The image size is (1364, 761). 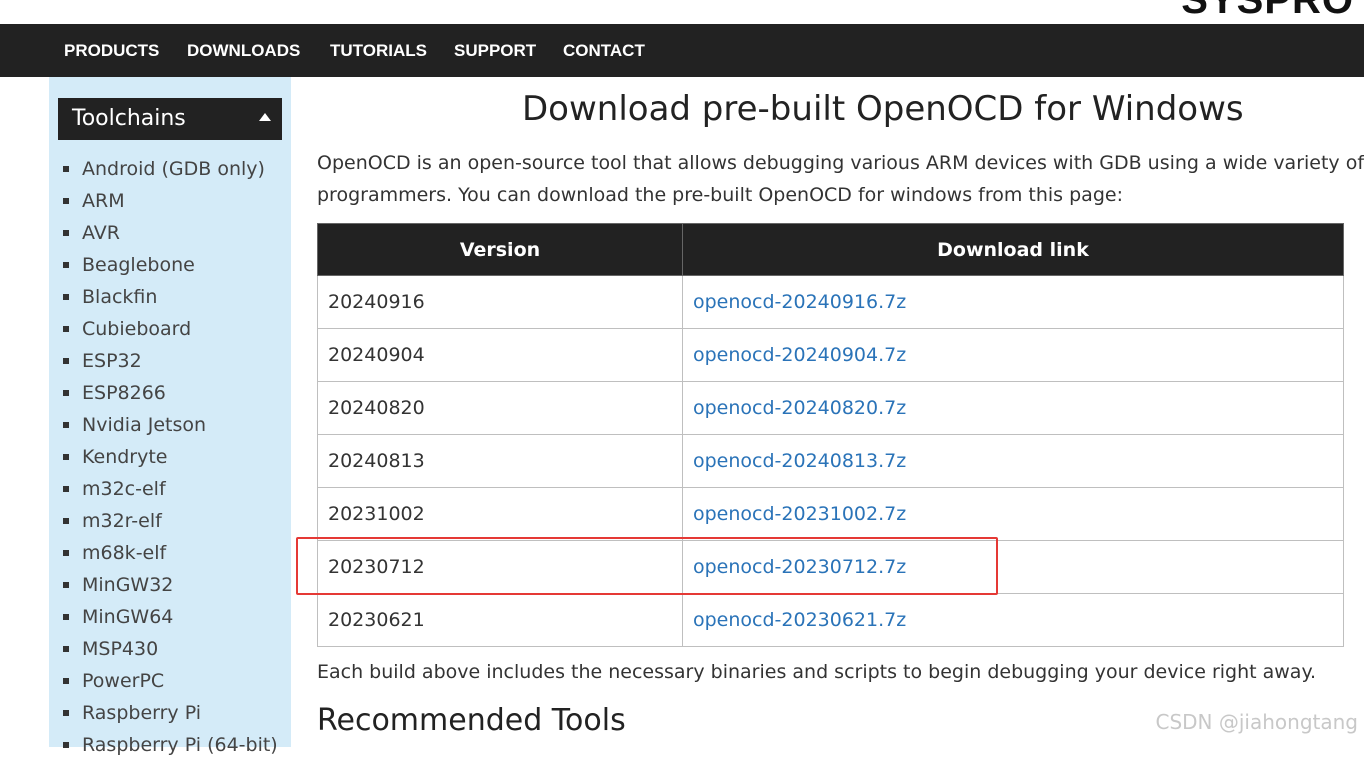 I want to click on sidebar-item-nvidia-jetson: Nvidia Jetson, so click(x=163, y=425).